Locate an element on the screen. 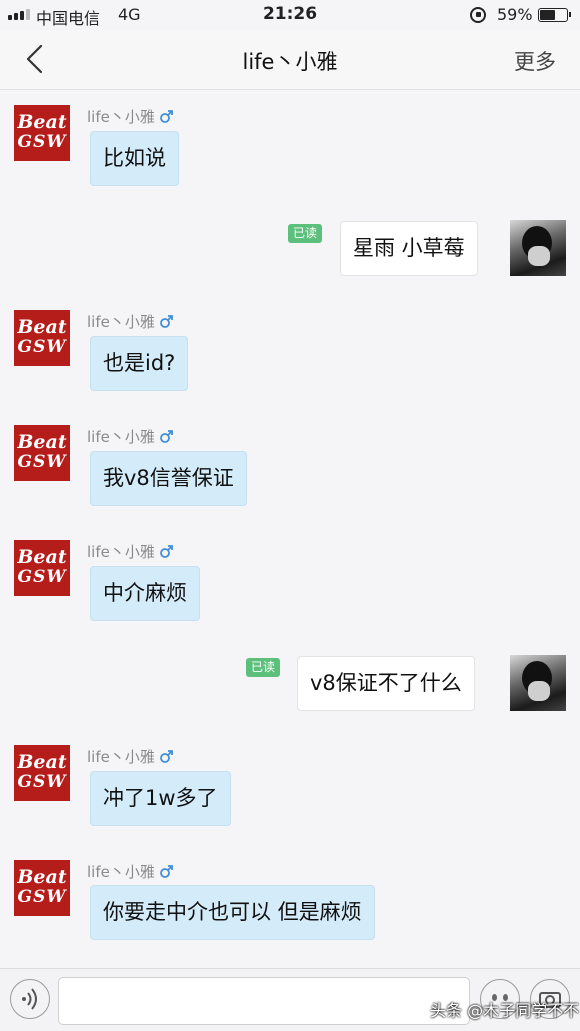  nav-bar: life丶小雅 更多 is located at coordinates (290, 60).